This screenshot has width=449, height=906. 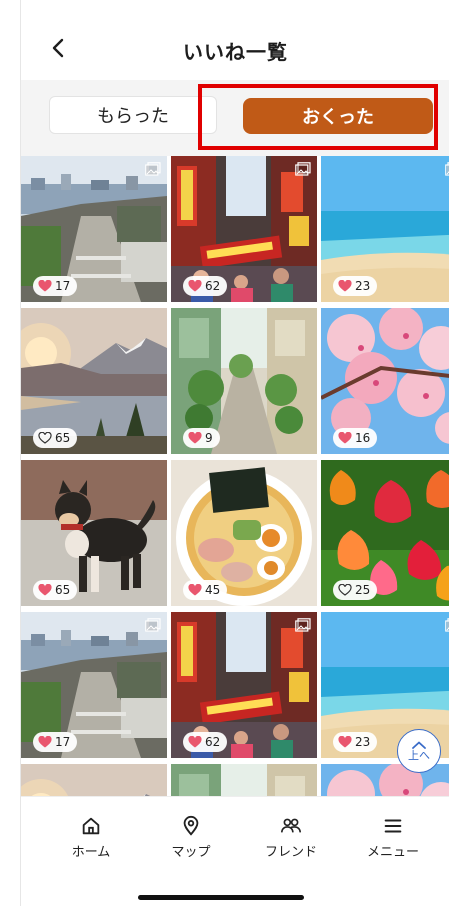 What do you see at coordinates (91, 852) in the screenshot?
I see `nav-label-home: ホーム` at bounding box center [91, 852].